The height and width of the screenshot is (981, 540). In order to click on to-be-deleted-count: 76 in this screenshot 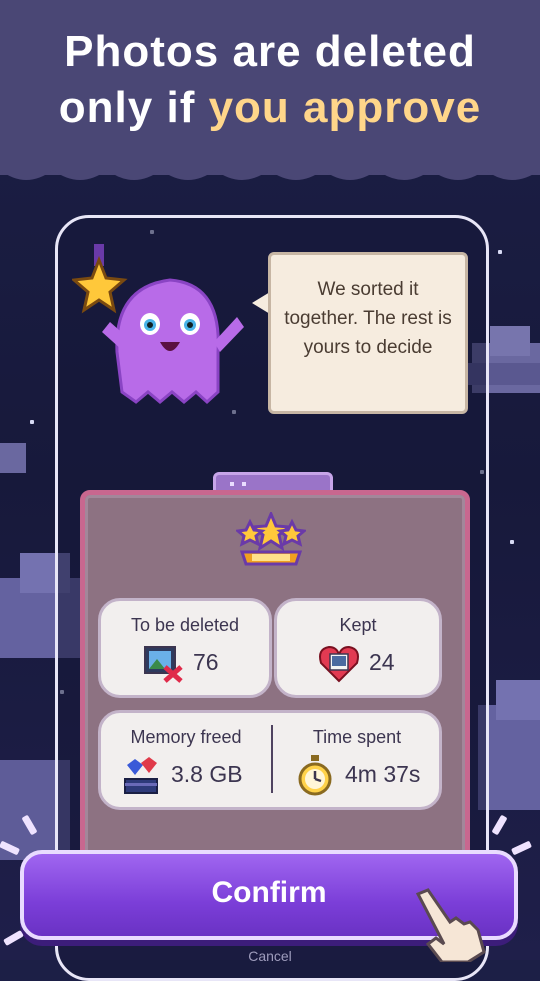, I will do `click(206, 662)`.